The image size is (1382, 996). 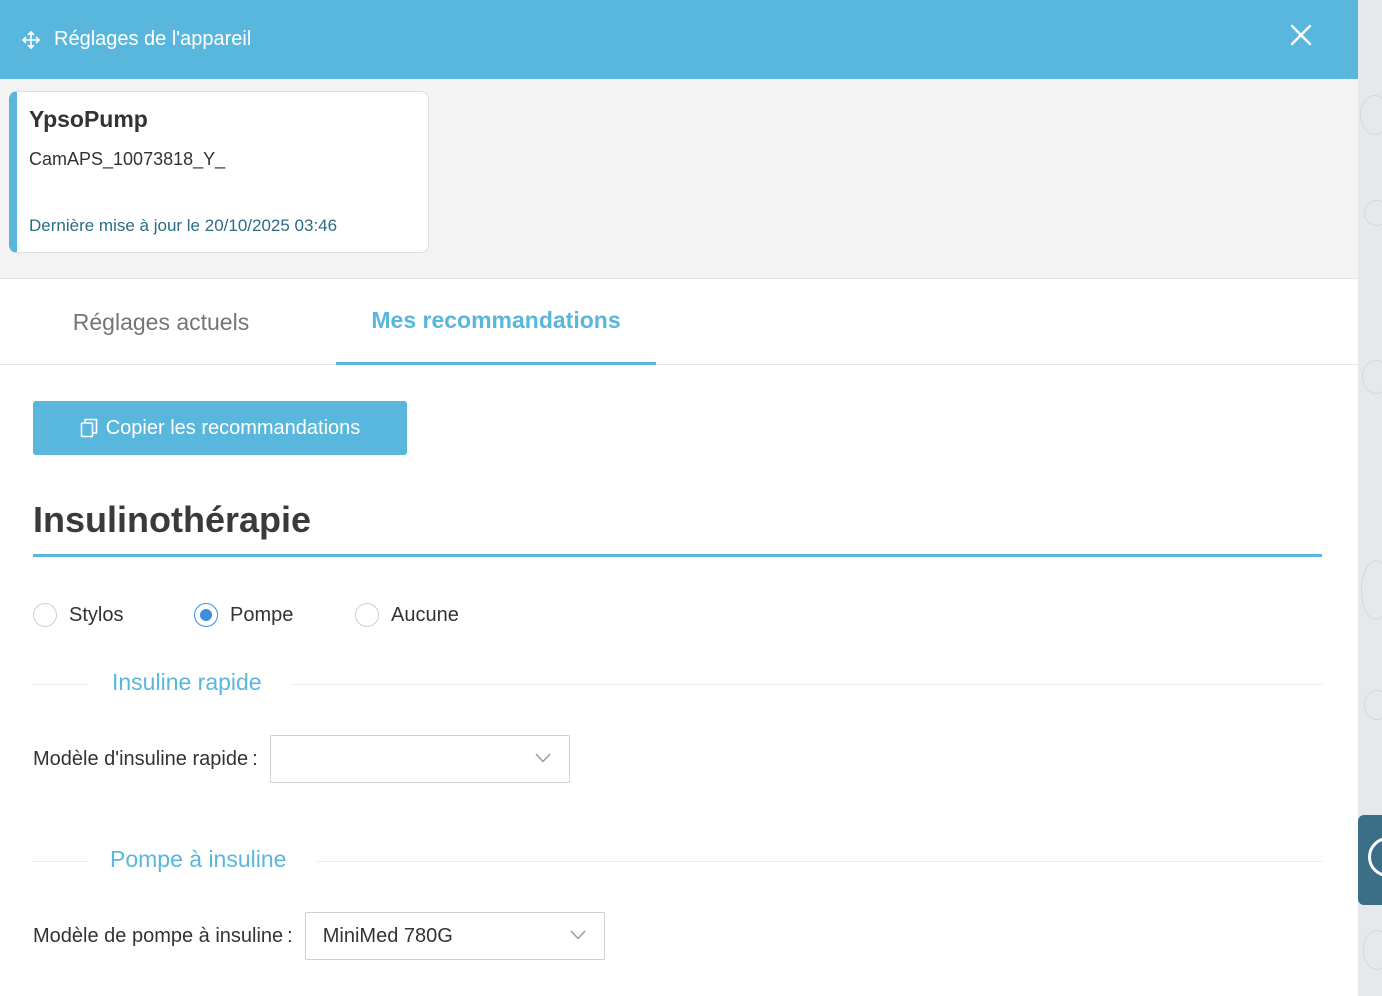 I want to click on rapid-insulin-heading: Insuline rapide, so click(x=187, y=682).